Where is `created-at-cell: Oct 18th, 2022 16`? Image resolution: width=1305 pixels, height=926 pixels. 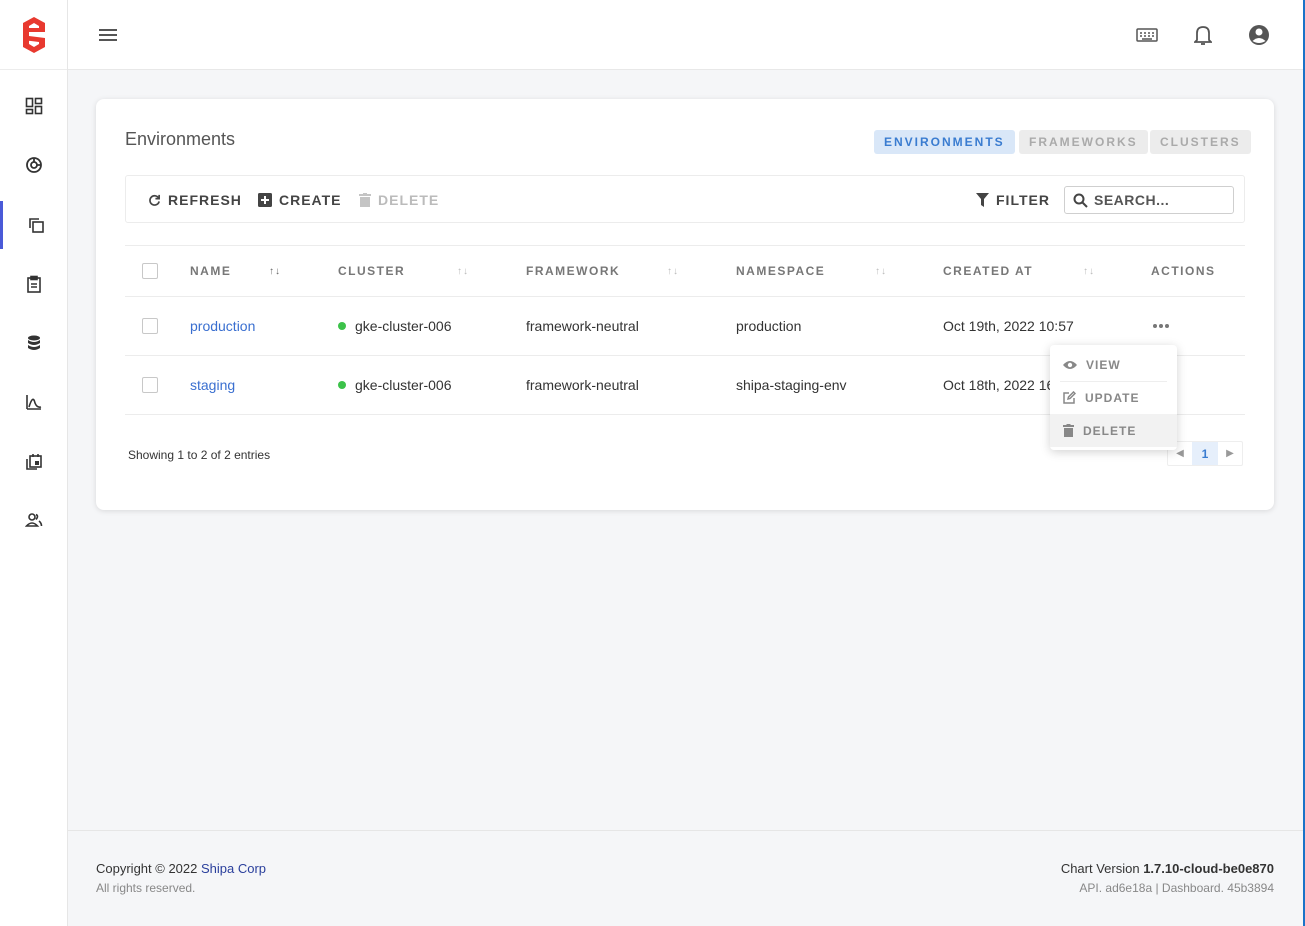 created-at-cell: Oct 18th, 2022 16 is located at coordinates (999, 385).